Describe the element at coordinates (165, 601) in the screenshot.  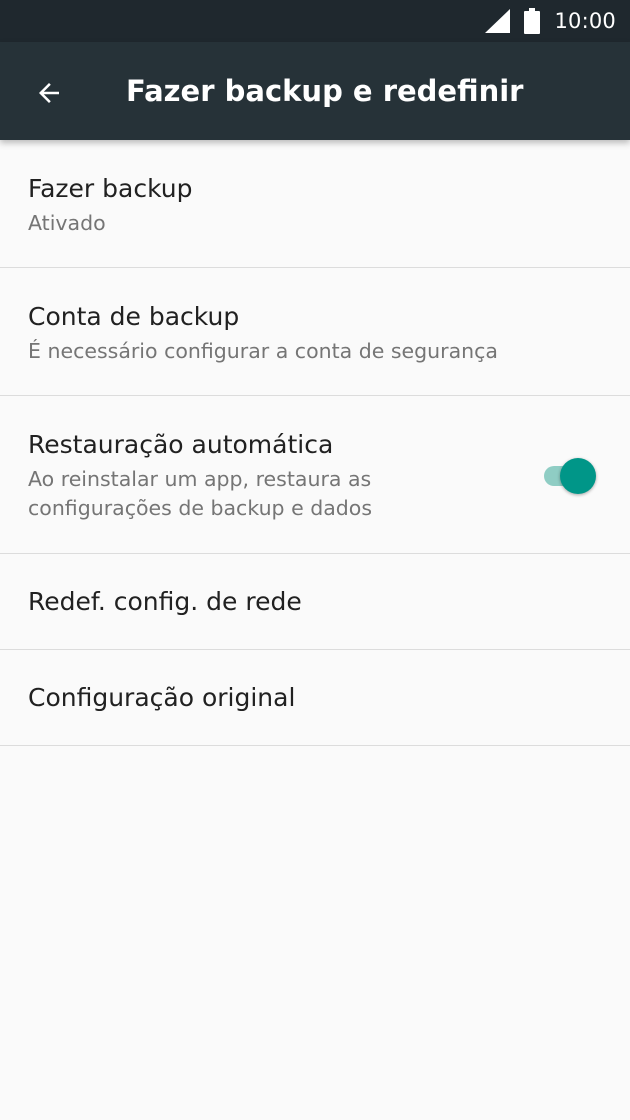
I see `pref-network-reset-title: Redef. config. de rede` at that location.